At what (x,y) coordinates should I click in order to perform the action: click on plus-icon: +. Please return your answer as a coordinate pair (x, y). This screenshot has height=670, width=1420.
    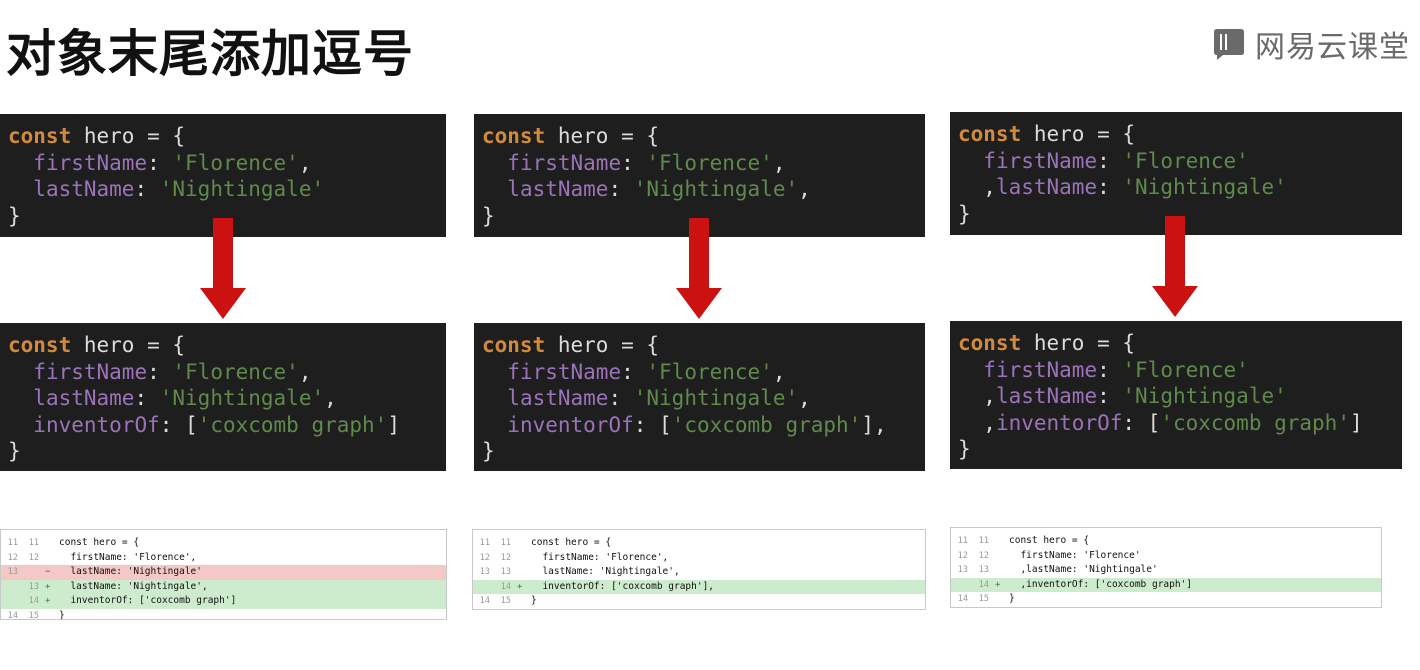
    Looking at the image, I should click on (520, 586).